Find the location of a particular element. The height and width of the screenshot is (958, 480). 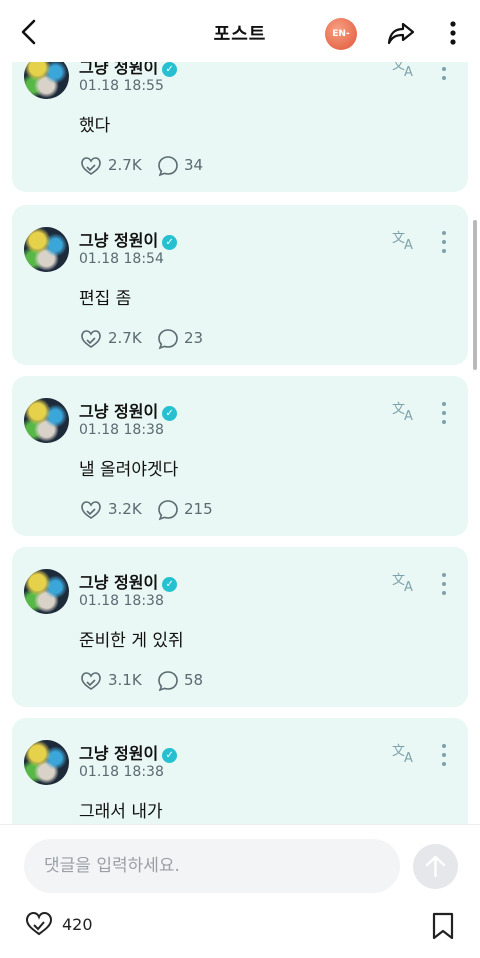

post-date: 01.18 18:54 is located at coordinates (121, 259).